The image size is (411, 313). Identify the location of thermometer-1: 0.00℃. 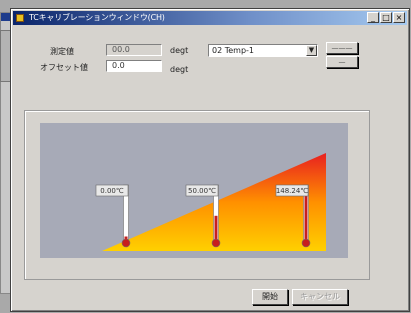
(113, 216).